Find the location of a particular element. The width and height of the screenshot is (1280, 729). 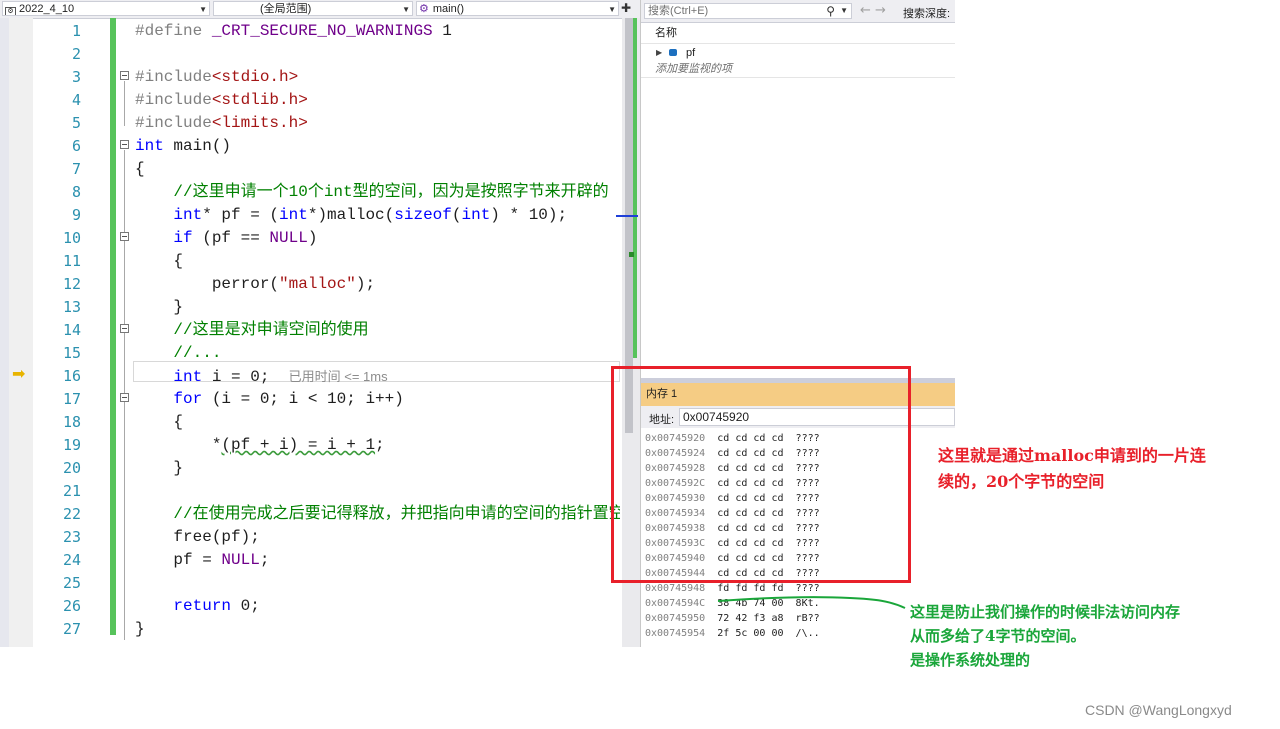

add-watch-row: 添加要监视的项 is located at coordinates (798, 69).